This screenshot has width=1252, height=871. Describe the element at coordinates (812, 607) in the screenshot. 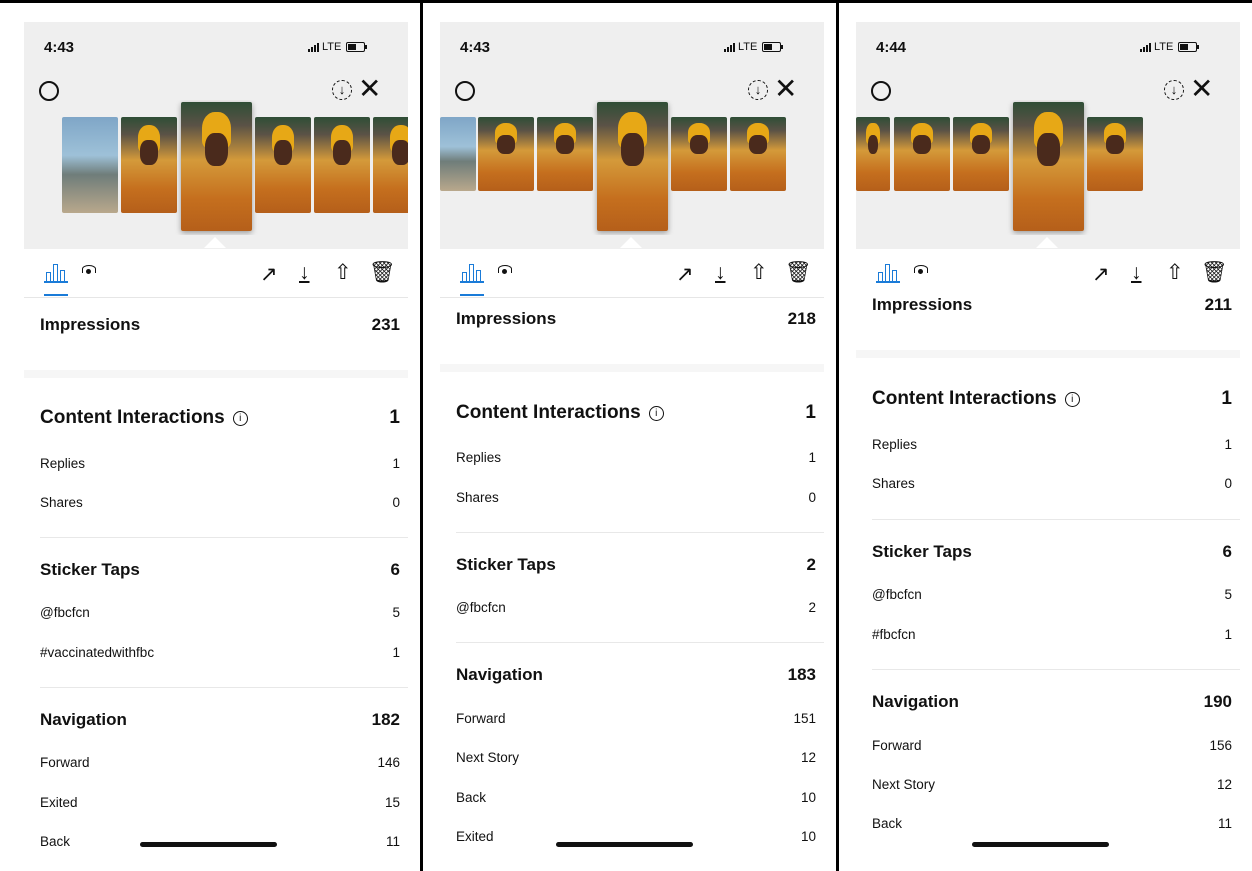

I see `metric-value: 2` at that location.